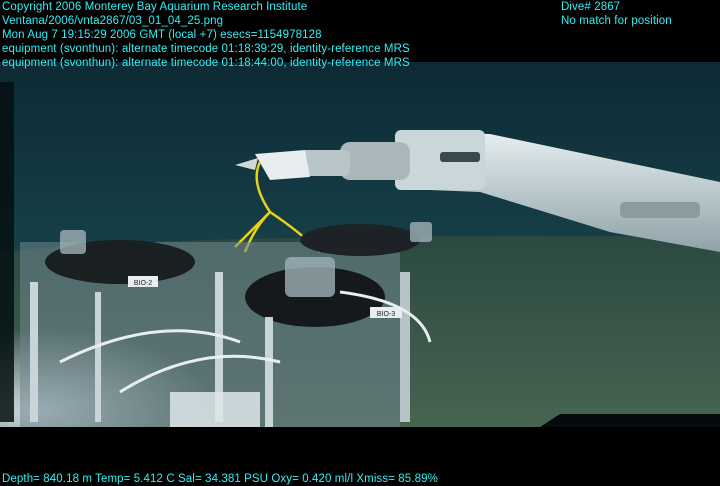 The image size is (720, 486). I want to click on dive-number: Dive# 2867, so click(591, 7).